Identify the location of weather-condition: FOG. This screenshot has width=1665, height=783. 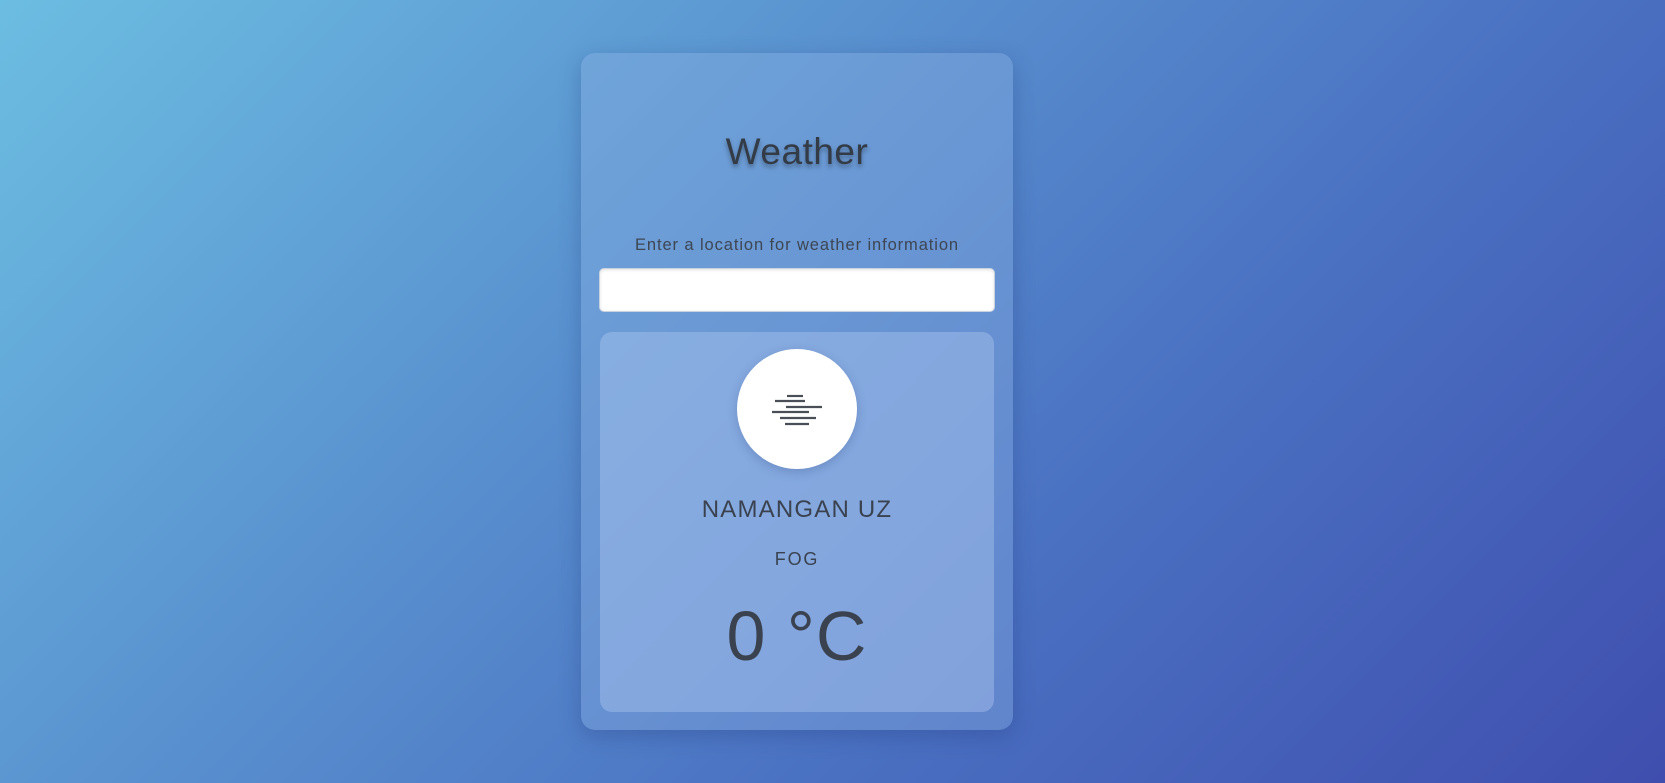
(797, 559).